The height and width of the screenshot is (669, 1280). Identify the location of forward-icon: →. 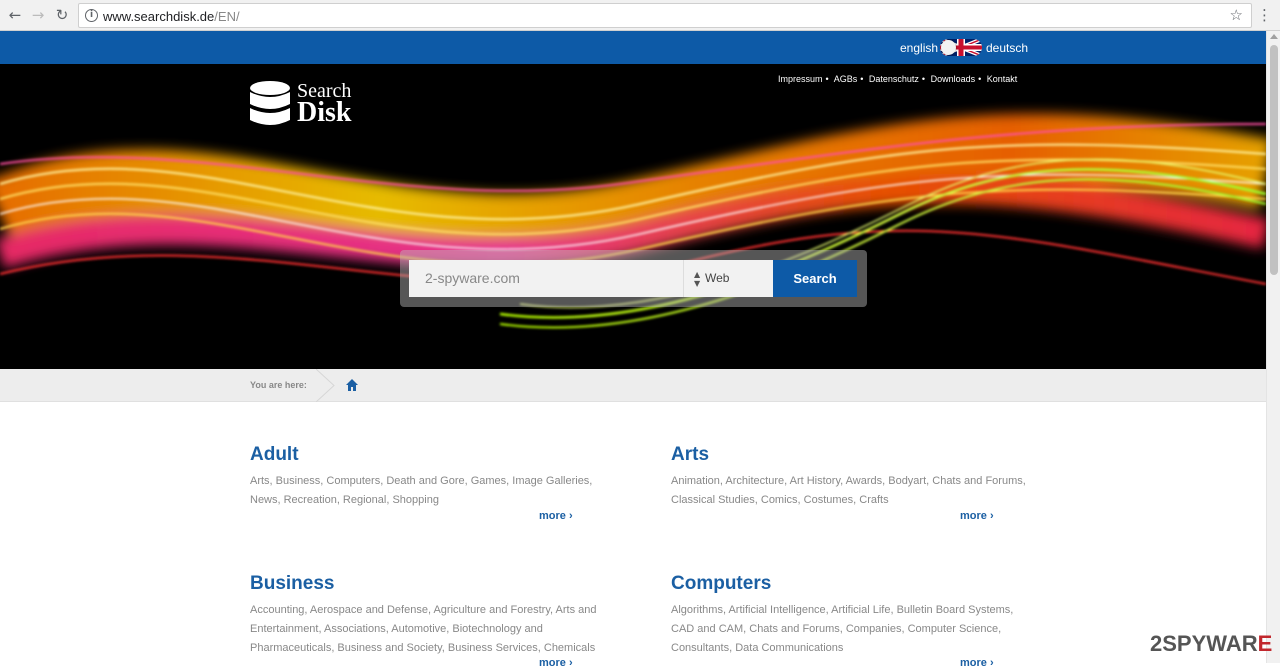
(38, 15).